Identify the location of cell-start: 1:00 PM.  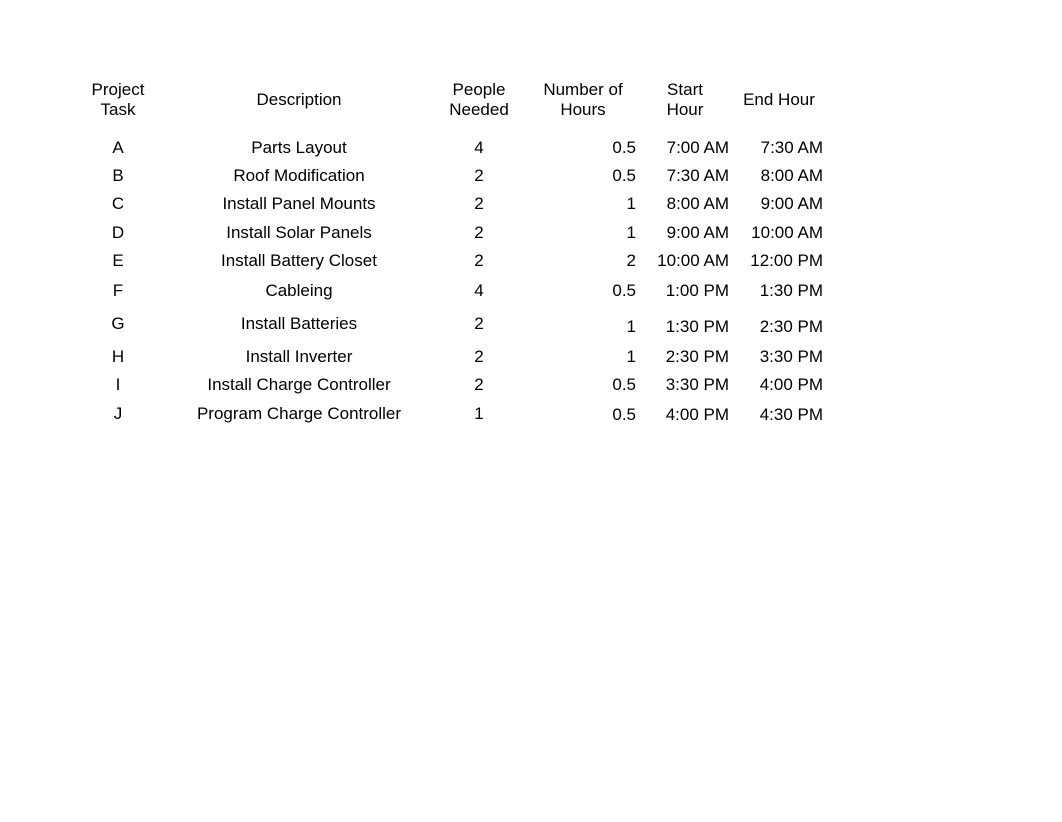
(697, 290).